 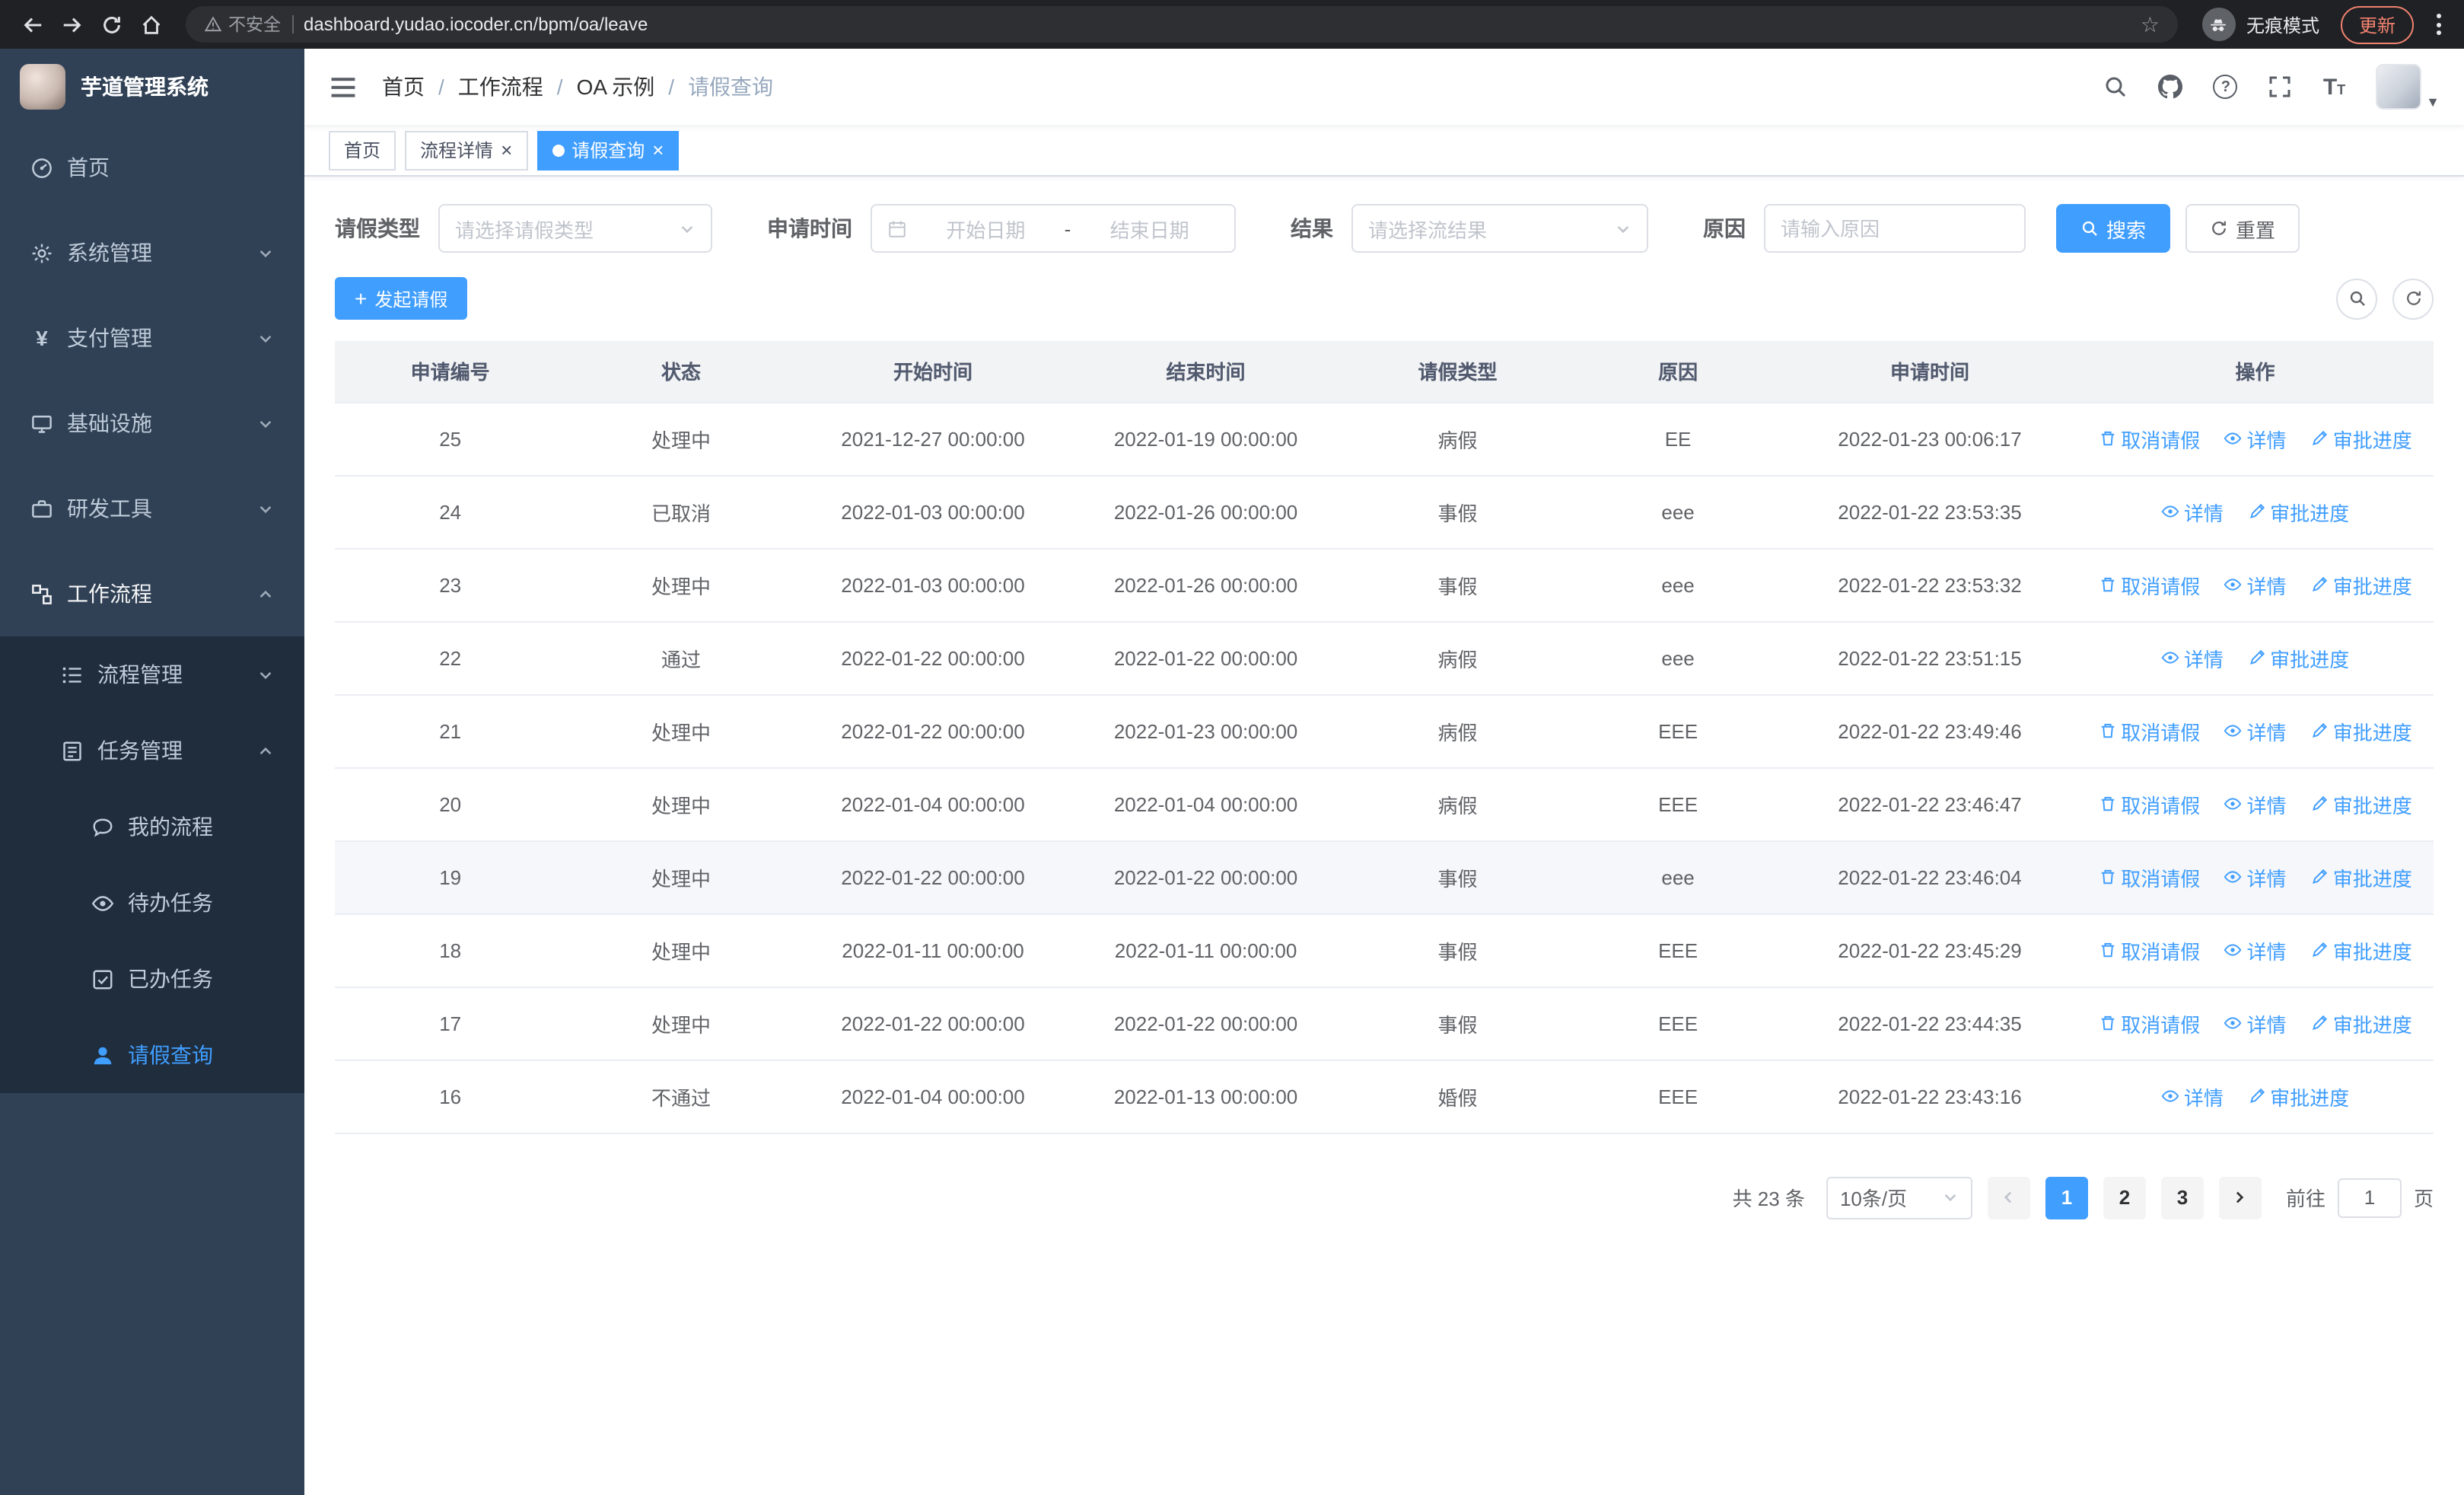 I want to click on bookmark-star-icon: ☆, so click(x=2150, y=24).